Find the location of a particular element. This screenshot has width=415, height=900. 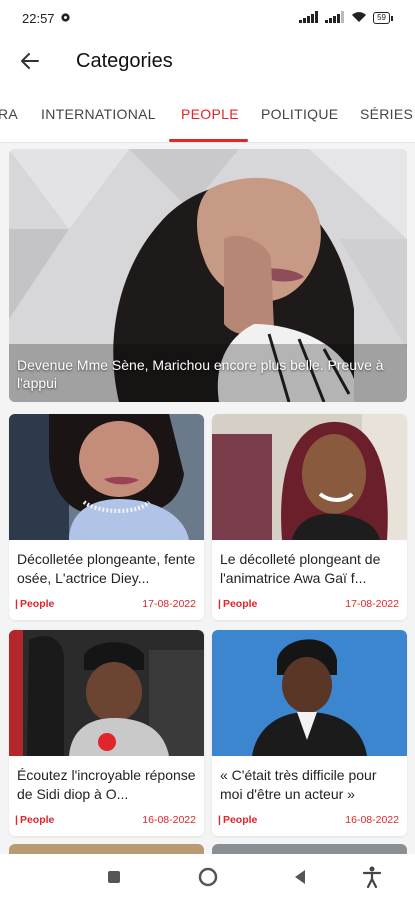

status-bar: 22:57 59 is located at coordinates (207, 18).